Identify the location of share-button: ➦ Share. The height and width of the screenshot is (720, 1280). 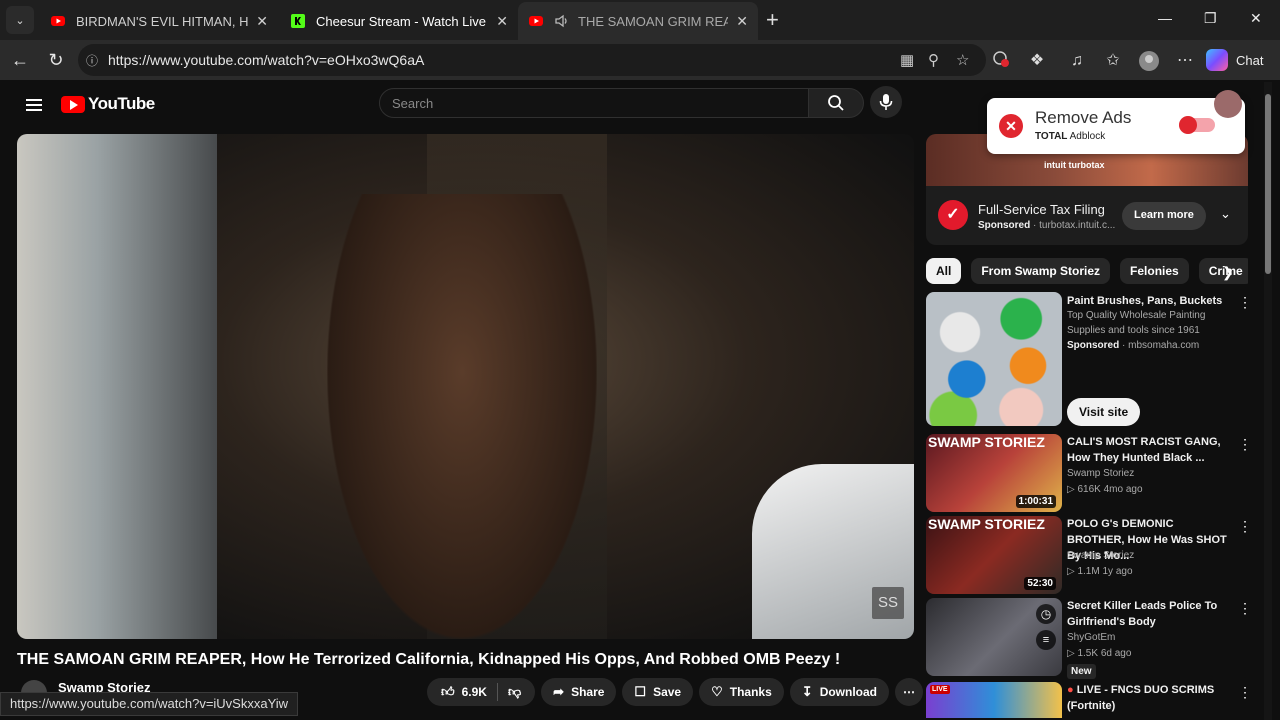
(579, 692).